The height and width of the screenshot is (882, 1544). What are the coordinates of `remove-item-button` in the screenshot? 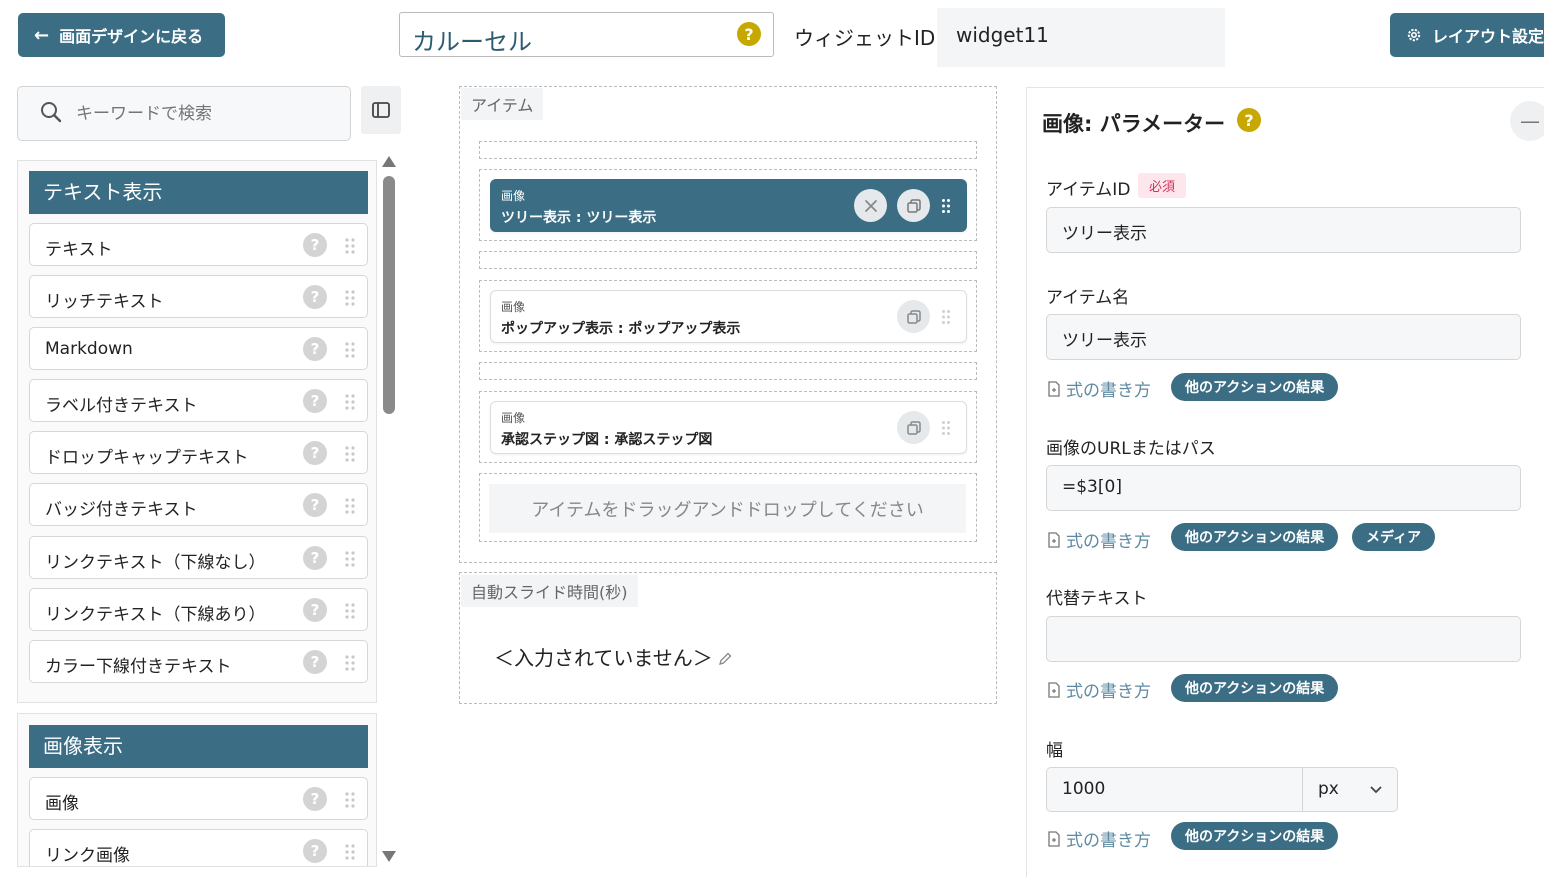 It's located at (870, 205).